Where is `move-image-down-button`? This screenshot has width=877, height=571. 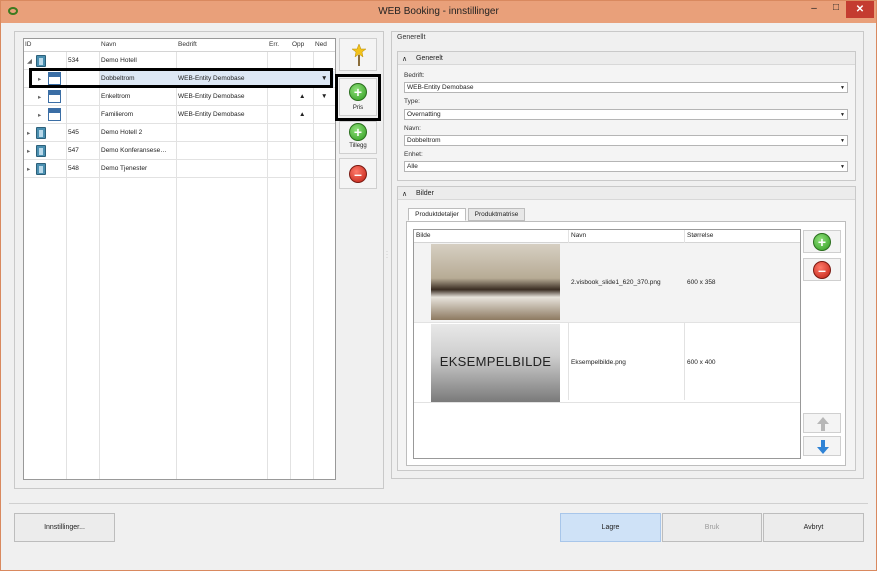
move-image-down-button is located at coordinates (822, 446).